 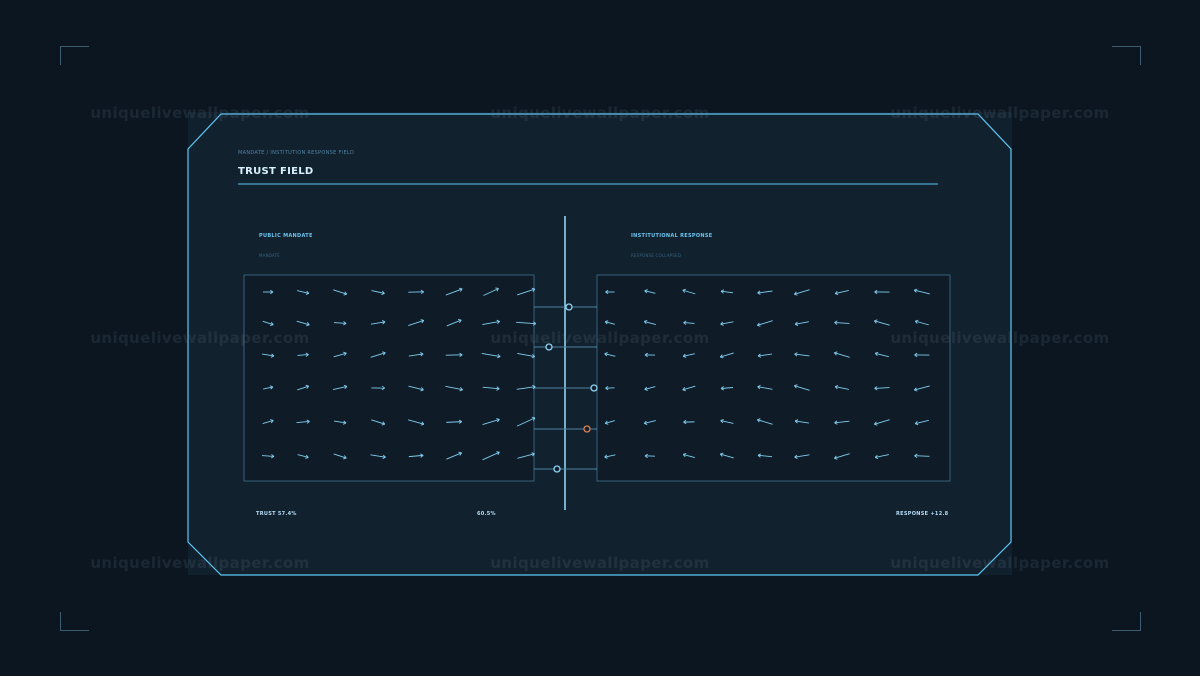 I want to click on alert-marker-dot, so click(x=587, y=429).